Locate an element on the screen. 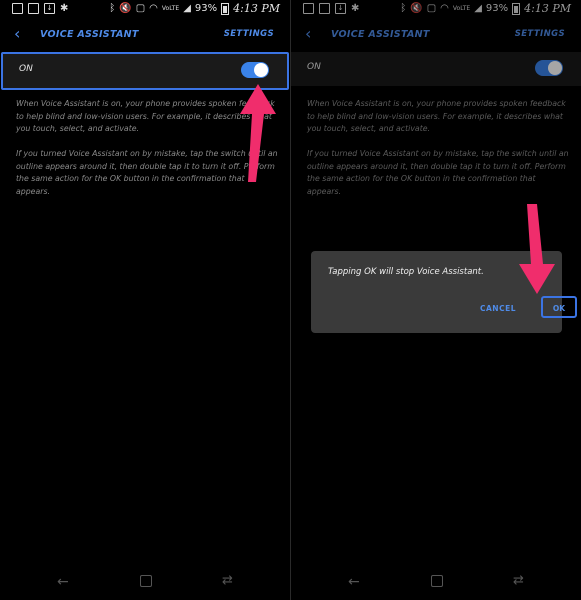 The image size is (581, 600). app-bar: ‹ VOICE ASSISTANT SETTINGS is located at coordinates (145, 35).